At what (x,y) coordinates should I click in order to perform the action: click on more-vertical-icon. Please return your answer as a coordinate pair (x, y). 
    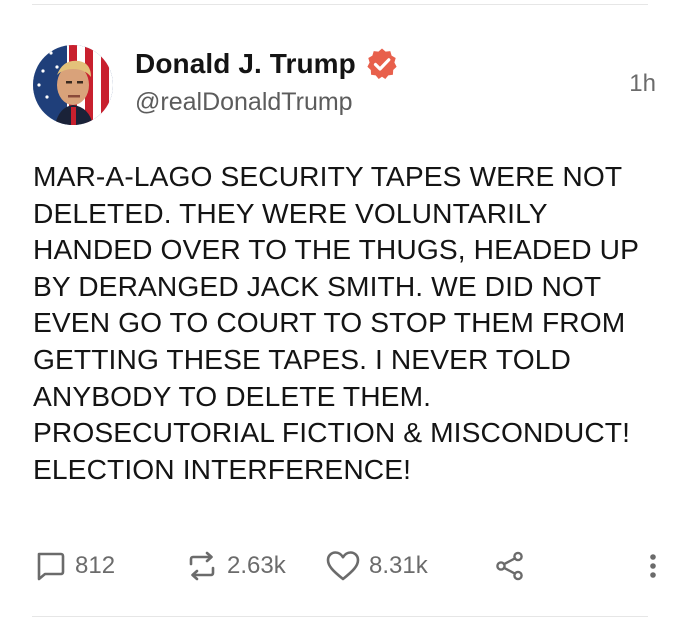
    Looking at the image, I should click on (653, 566).